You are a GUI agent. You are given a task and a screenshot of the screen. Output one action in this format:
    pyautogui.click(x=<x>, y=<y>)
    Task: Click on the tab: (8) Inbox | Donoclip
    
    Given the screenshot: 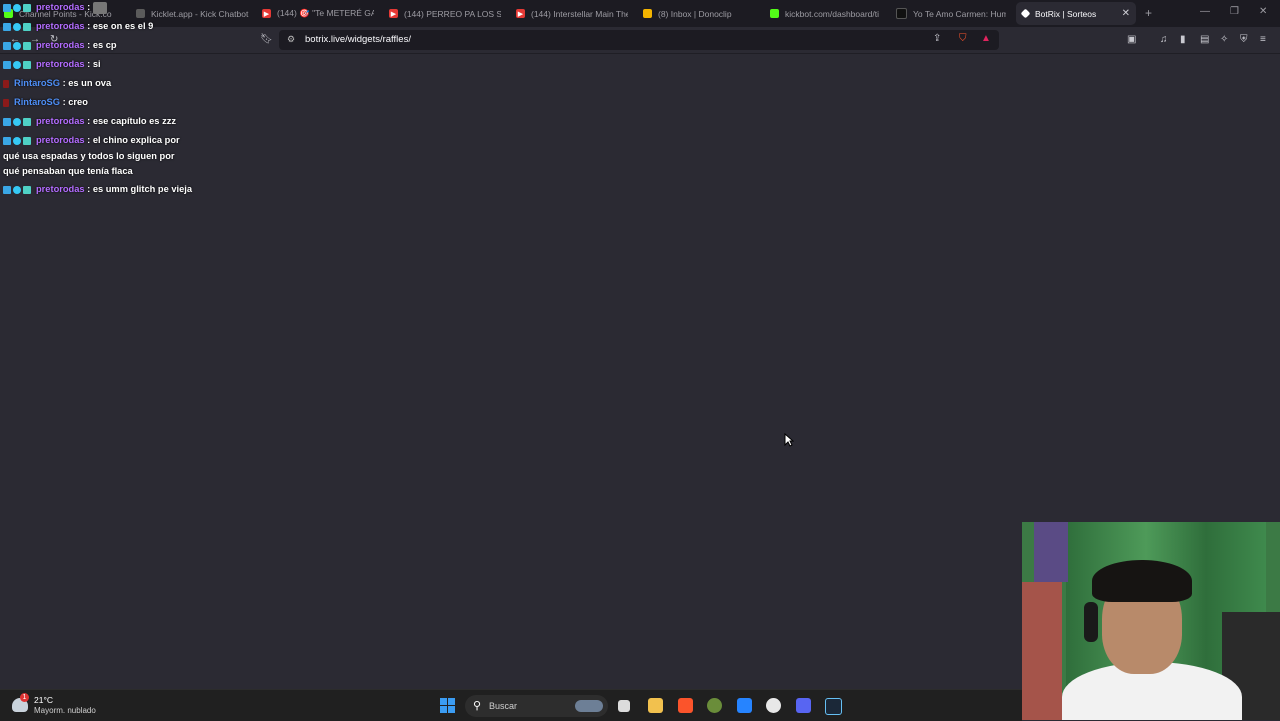 What is the action you would take?
    pyautogui.click(x=699, y=13)
    